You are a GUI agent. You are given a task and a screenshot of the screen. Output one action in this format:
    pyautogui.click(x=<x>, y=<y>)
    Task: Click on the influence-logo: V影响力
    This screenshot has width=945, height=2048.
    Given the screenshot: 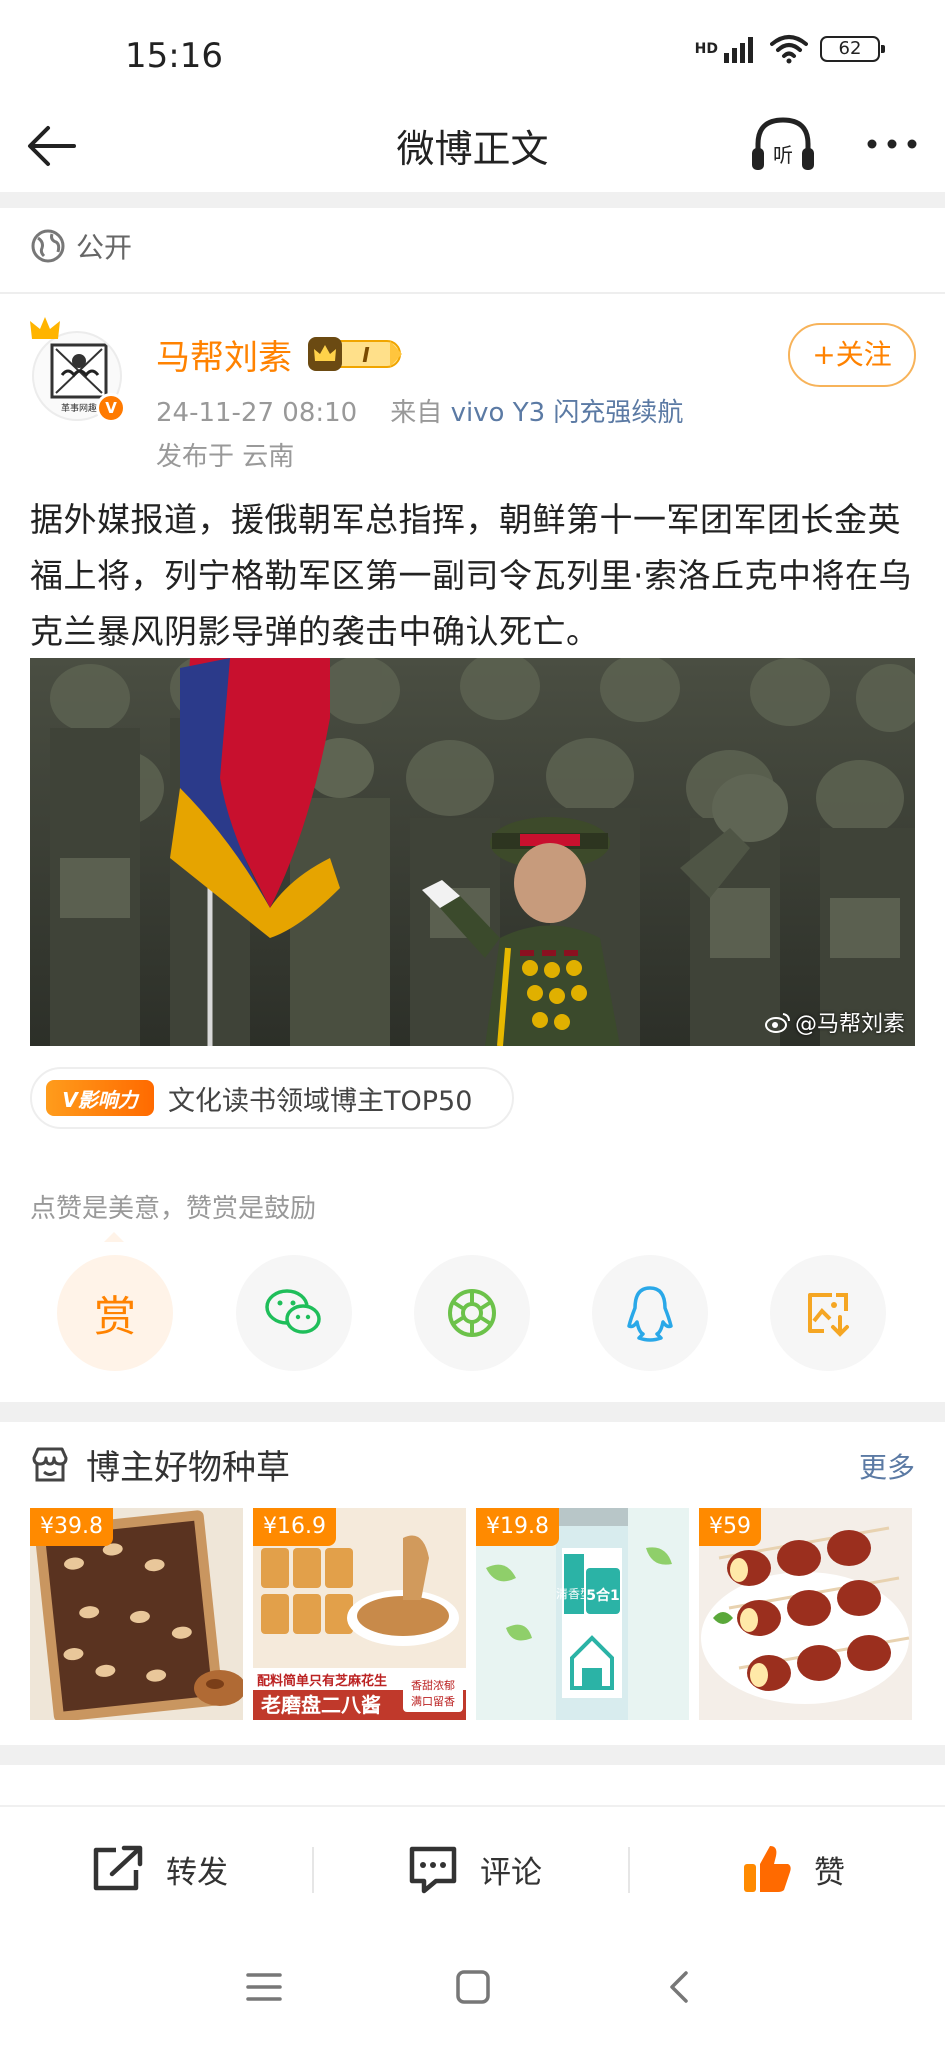 What is the action you would take?
    pyautogui.click(x=100, y=1098)
    